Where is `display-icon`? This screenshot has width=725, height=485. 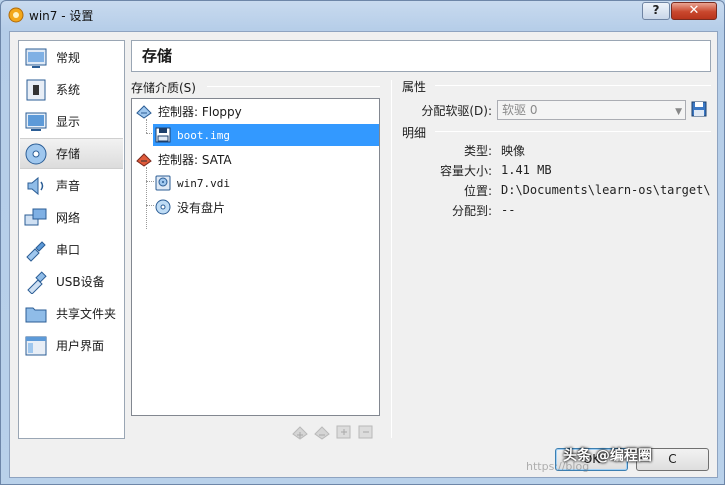
display-icon is located at coordinates (36, 121).